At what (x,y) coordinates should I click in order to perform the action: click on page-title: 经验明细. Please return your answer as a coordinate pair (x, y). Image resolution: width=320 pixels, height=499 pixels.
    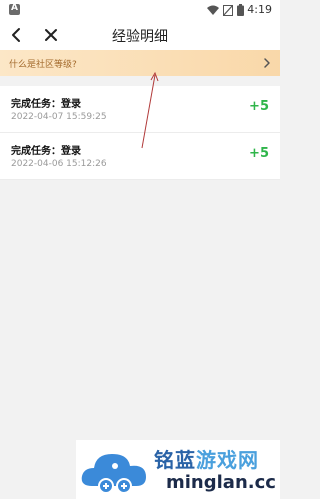
    Looking at the image, I should click on (140, 37).